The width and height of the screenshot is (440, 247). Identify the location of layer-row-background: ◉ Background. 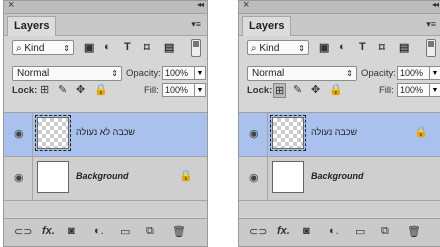
(339, 179).